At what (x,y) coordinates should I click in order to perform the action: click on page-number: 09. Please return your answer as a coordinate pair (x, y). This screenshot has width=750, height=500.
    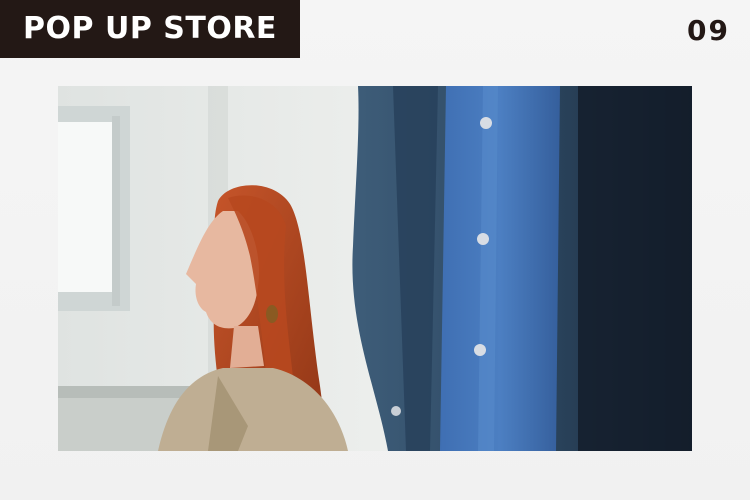
    Looking at the image, I should click on (708, 30).